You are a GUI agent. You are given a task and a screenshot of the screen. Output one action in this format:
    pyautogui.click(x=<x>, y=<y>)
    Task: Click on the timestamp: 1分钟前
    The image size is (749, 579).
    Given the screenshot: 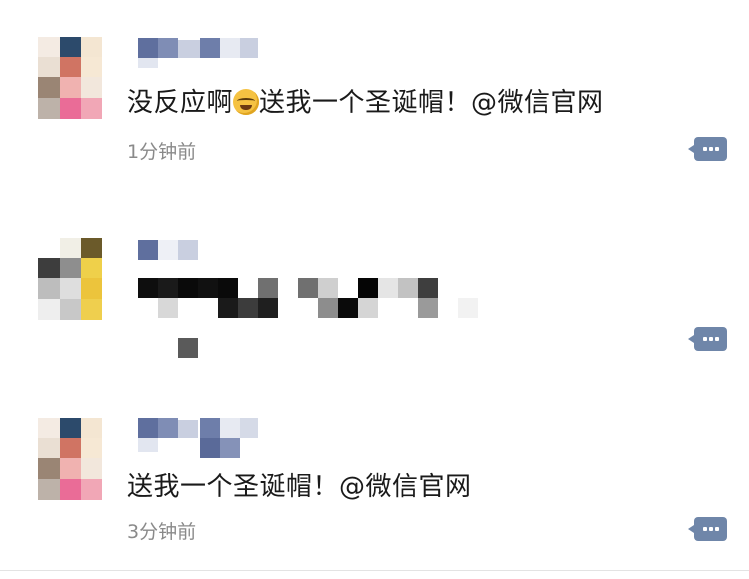 What is the action you would take?
    pyautogui.click(x=162, y=152)
    